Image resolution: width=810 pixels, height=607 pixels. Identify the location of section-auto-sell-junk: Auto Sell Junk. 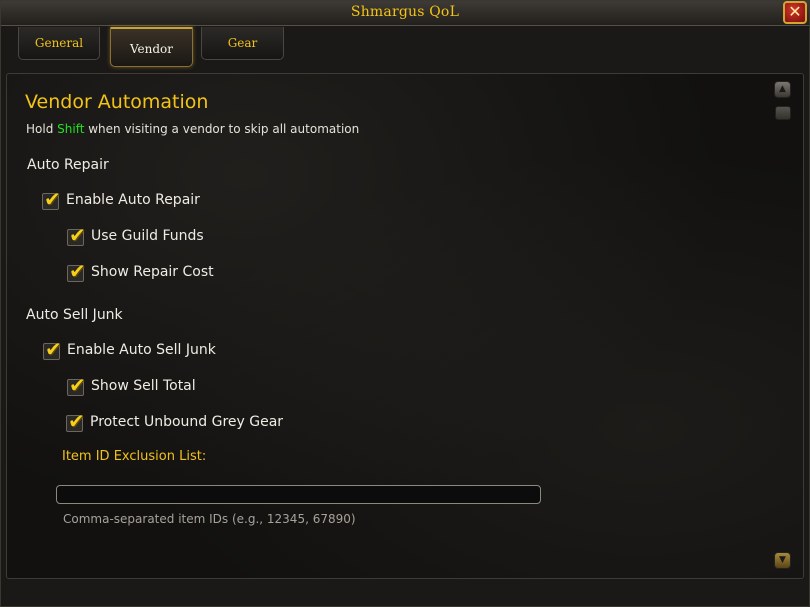
(74, 315).